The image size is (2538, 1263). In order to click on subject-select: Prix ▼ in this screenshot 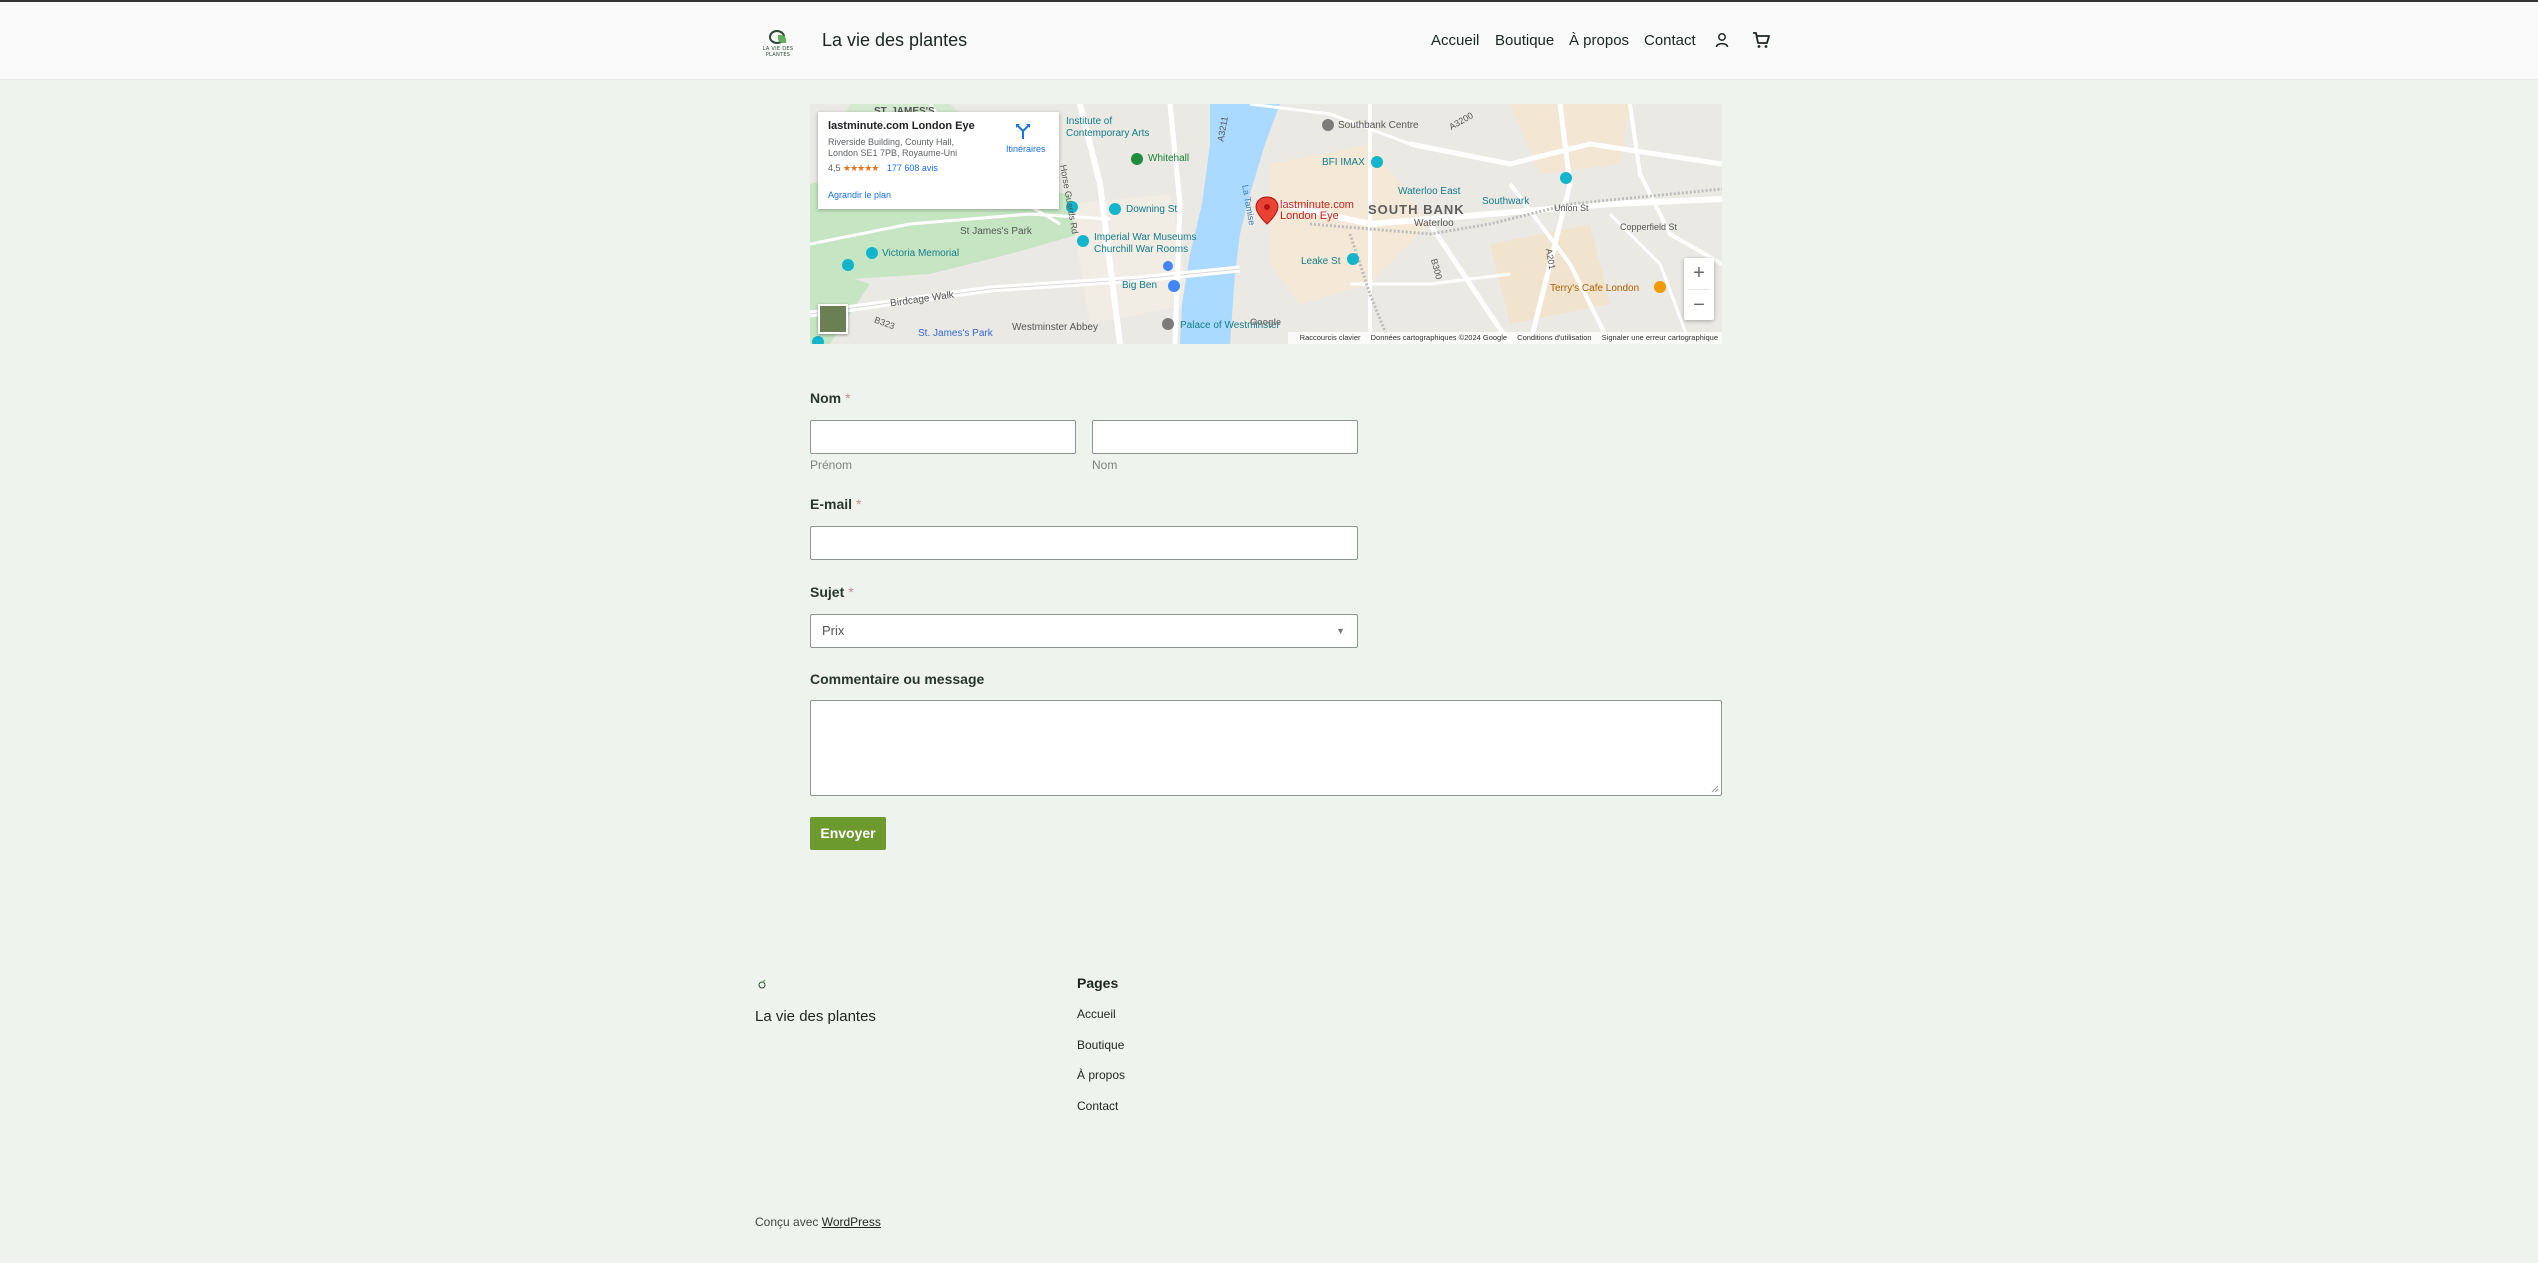, I will do `click(1084, 631)`.